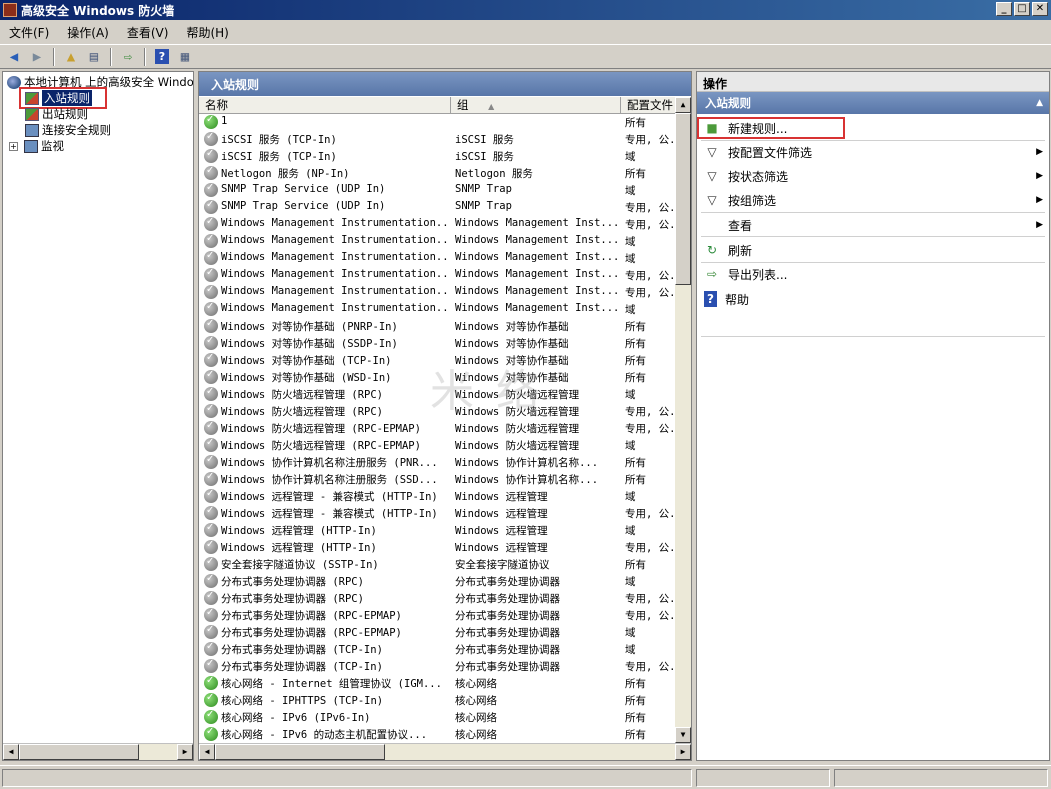 Image resolution: width=1051 pixels, height=789 pixels. Describe the element at coordinates (438, 564) in the screenshot. I see `table-row: 安全套接字隧道协议 (SSTP-In) 安全套接字隧道协议 所有` at that location.